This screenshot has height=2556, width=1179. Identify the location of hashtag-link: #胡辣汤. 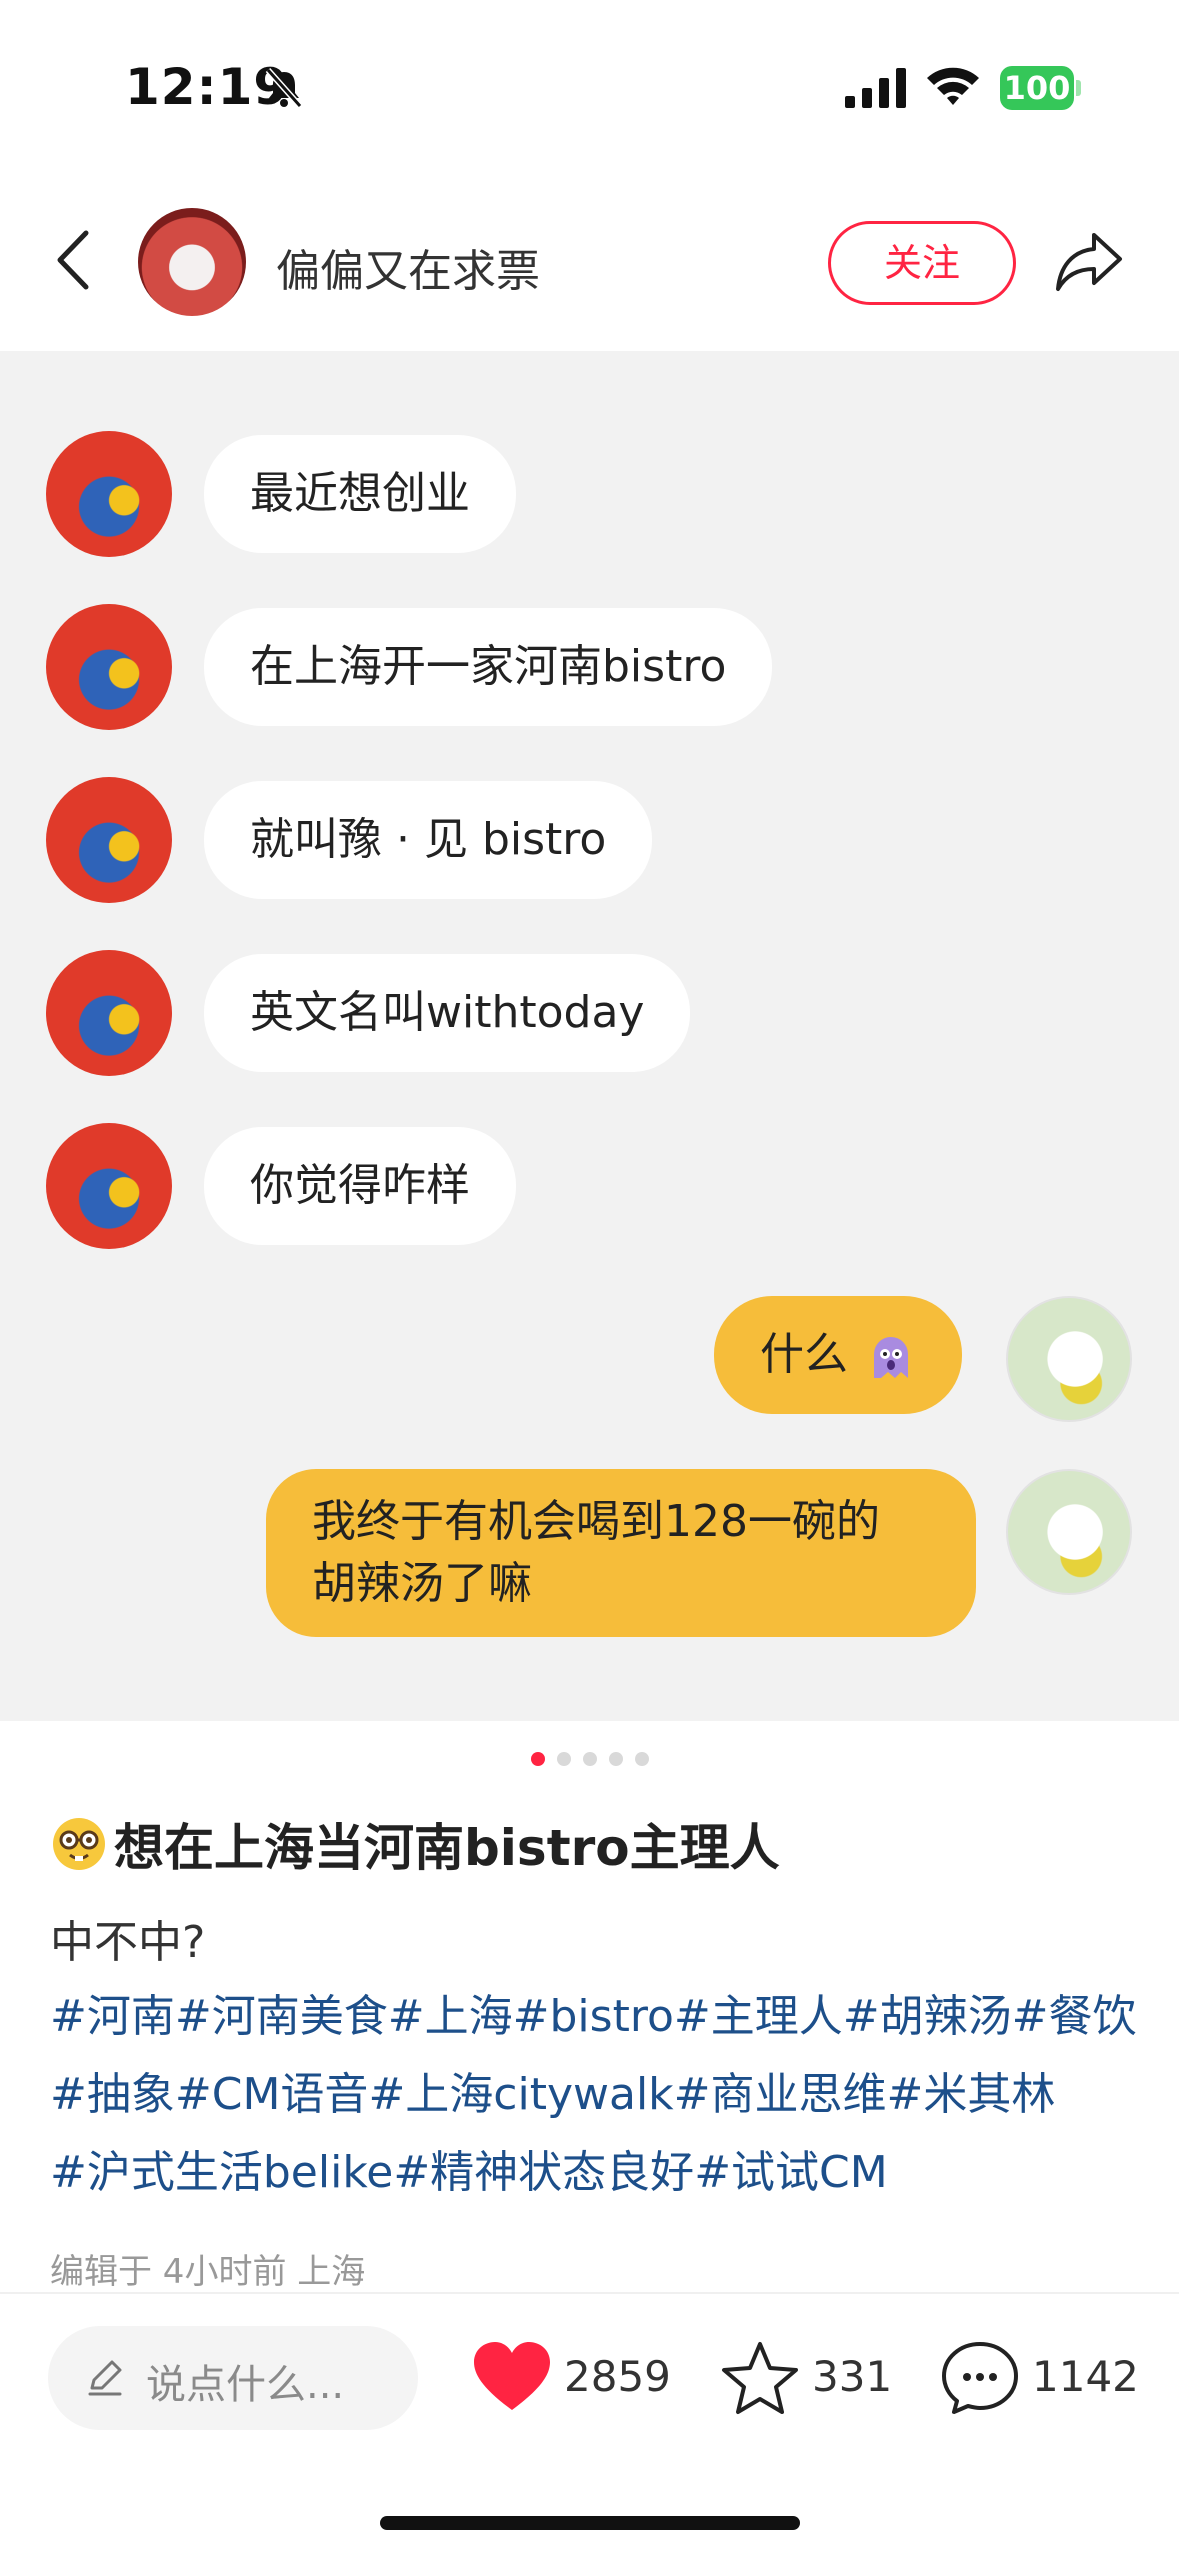
(927, 2016).